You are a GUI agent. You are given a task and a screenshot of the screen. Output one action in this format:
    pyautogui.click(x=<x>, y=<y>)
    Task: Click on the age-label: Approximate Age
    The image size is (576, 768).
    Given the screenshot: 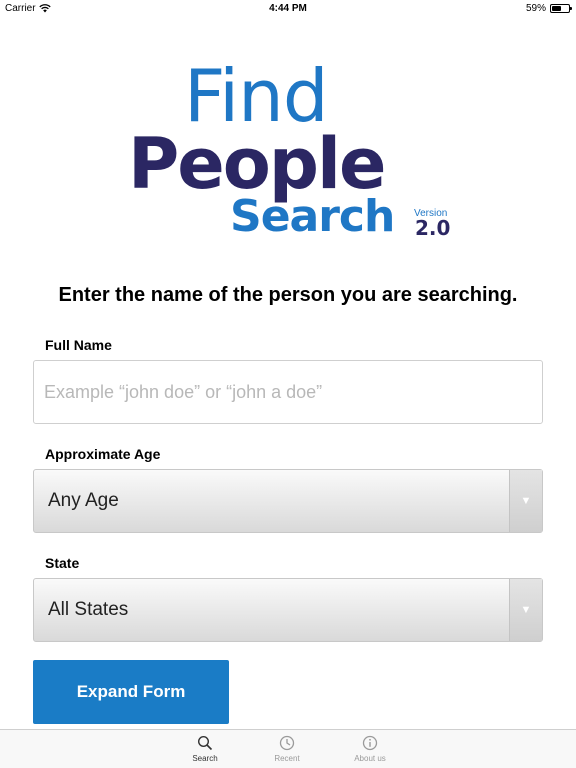 What is the action you would take?
    pyautogui.click(x=103, y=454)
    